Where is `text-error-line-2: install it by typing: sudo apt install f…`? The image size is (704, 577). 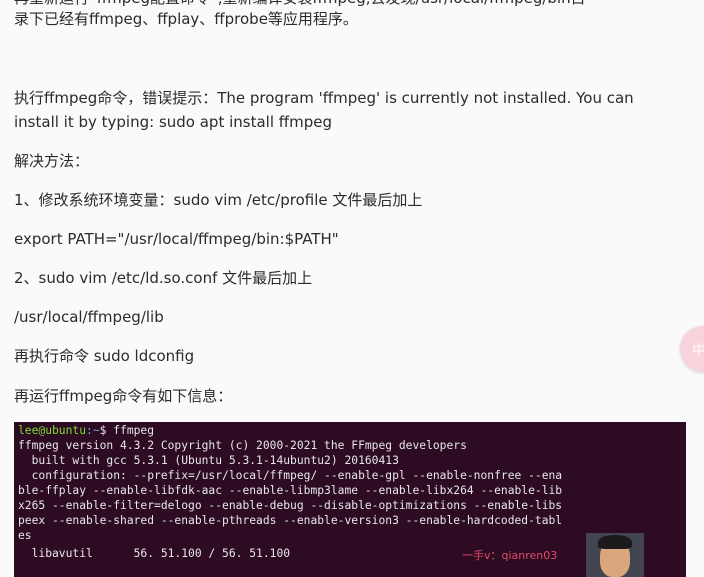
text-error-line-2: install it by typing: sudo apt install f… is located at coordinates (173, 122).